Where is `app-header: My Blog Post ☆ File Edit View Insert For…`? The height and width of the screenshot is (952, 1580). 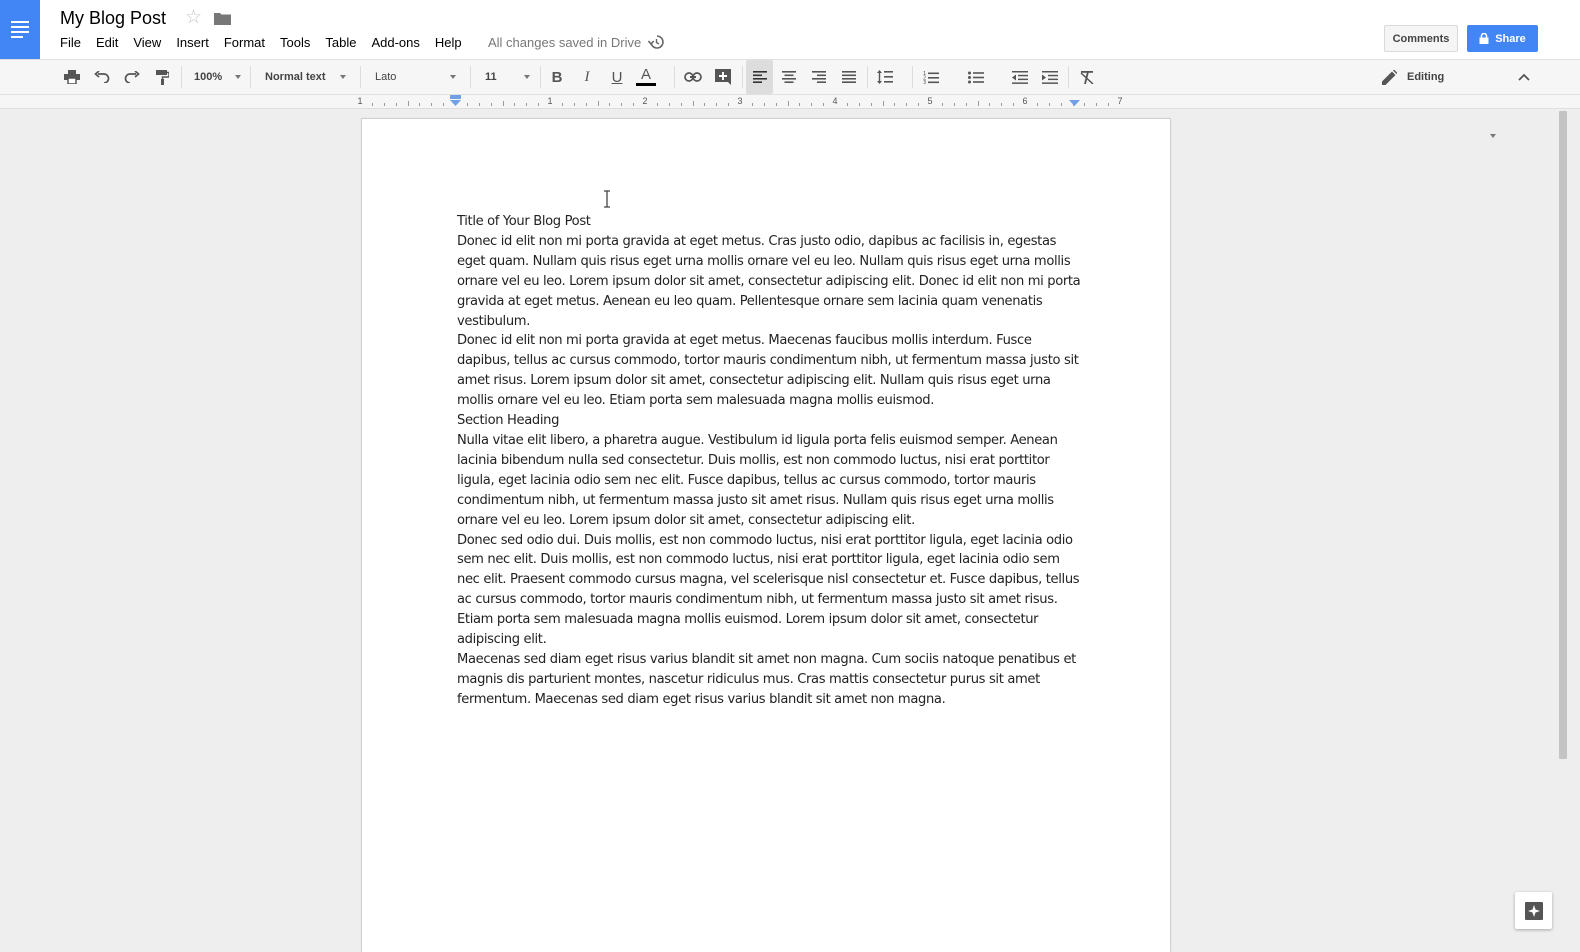
app-header: My Blog Post ☆ File Edit View Insert For… is located at coordinates (790, 29).